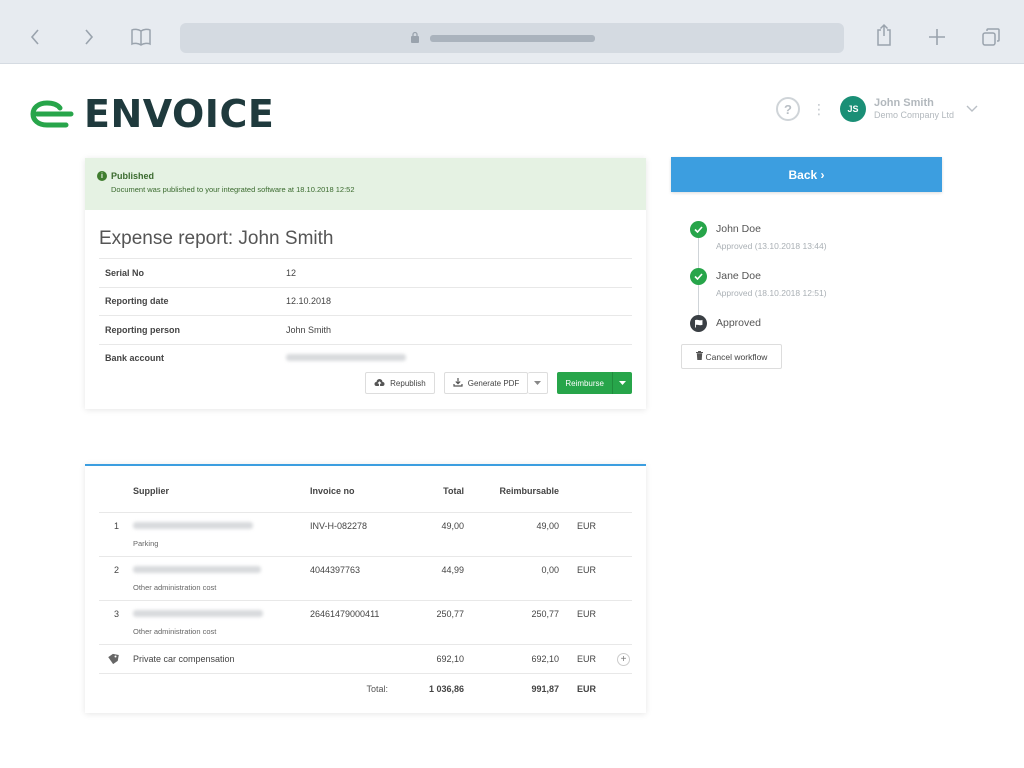 The height and width of the screenshot is (768, 1024). I want to click on table-row: 1 Parking INV-H-082278 49,00 49,00 EUR, so click(365, 534).